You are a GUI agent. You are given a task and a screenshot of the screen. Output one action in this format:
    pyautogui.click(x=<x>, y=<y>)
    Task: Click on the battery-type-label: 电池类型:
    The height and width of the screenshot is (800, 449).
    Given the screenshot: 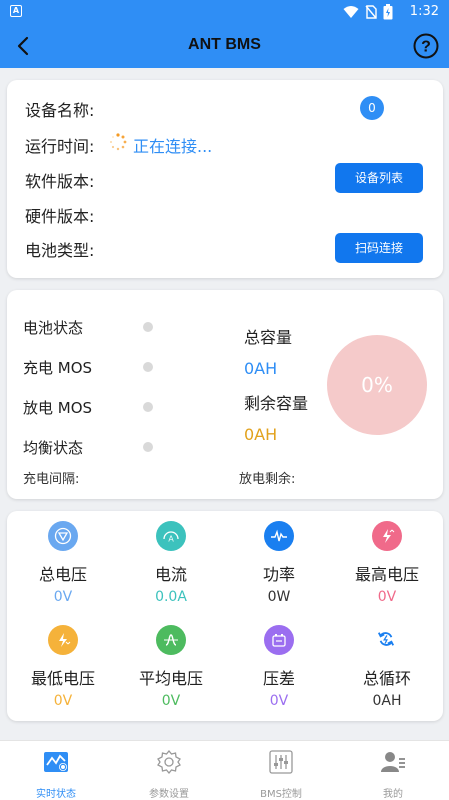 What is the action you would take?
    pyautogui.click(x=60, y=250)
    